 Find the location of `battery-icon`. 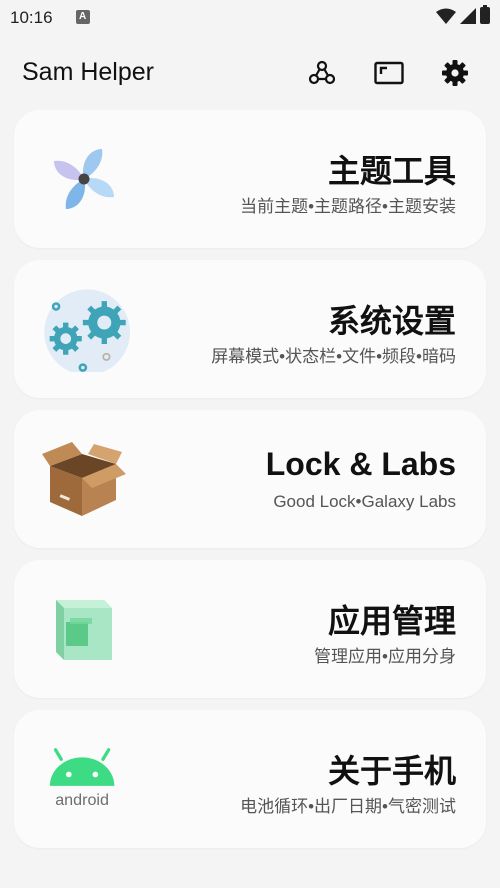

battery-icon is located at coordinates (485, 14).